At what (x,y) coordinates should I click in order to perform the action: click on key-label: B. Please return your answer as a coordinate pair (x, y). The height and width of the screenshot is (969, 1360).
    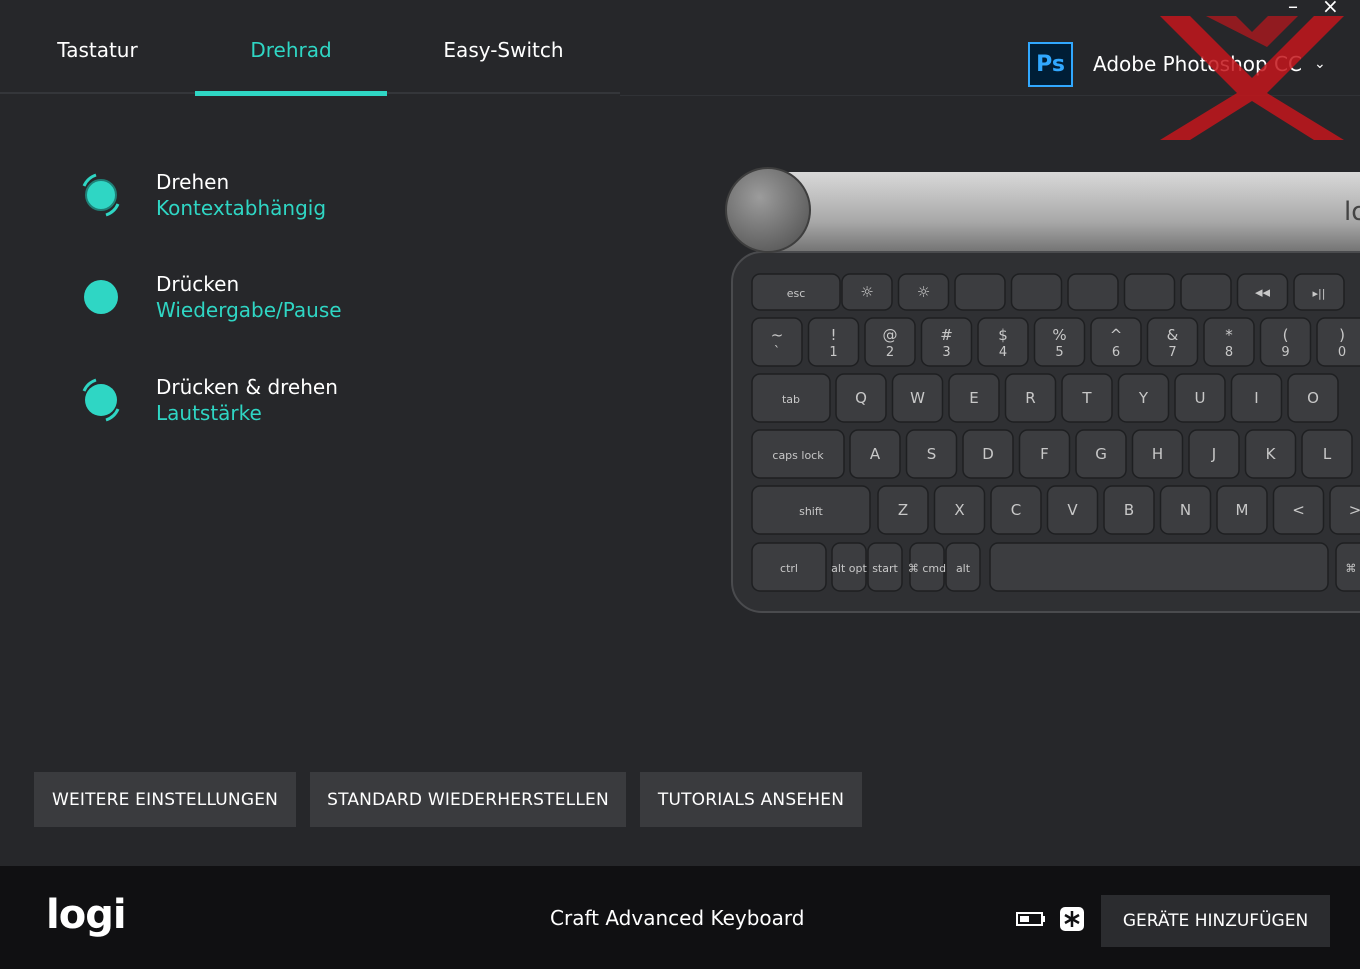
    Looking at the image, I should click on (1129, 510).